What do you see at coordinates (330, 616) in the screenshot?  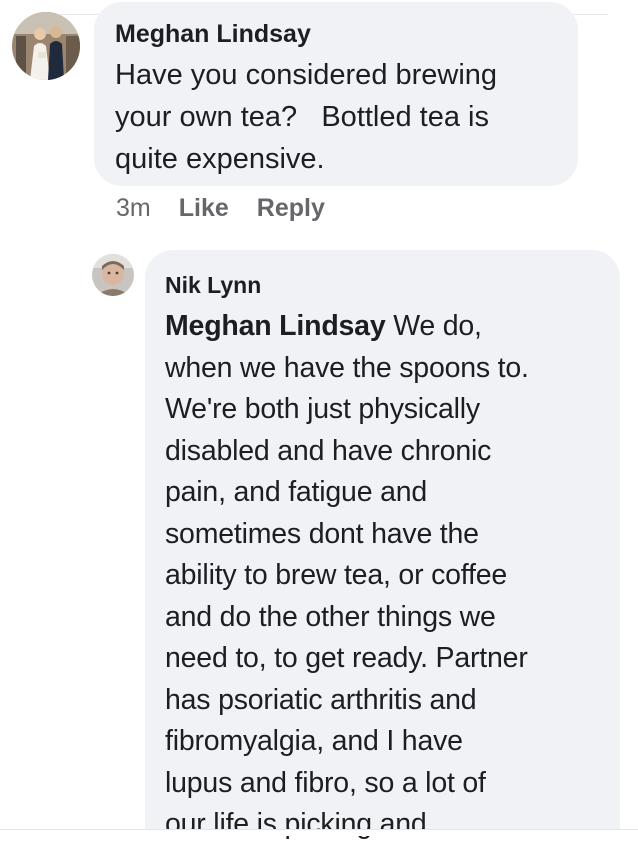 I see `comment-text-line: and do the other things we` at bounding box center [330, 616].